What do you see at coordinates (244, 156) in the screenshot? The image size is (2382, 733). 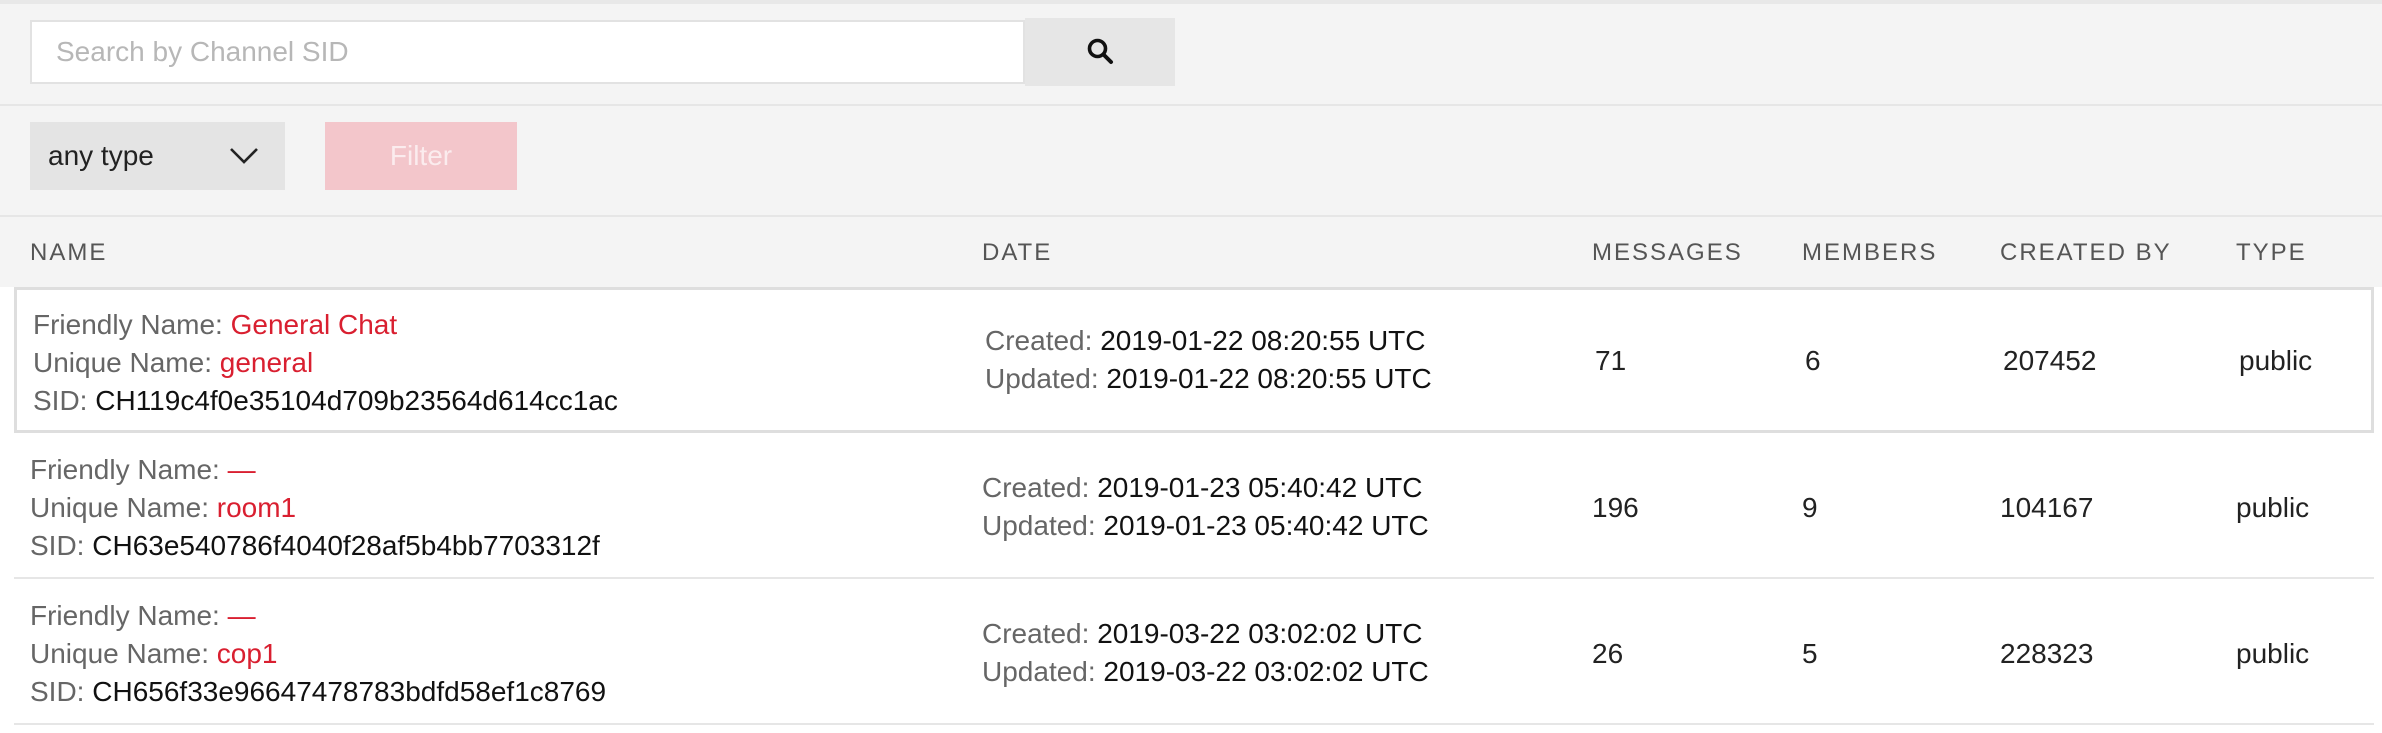 I see `chevron-down-icon` at bounding box center [244, 156].